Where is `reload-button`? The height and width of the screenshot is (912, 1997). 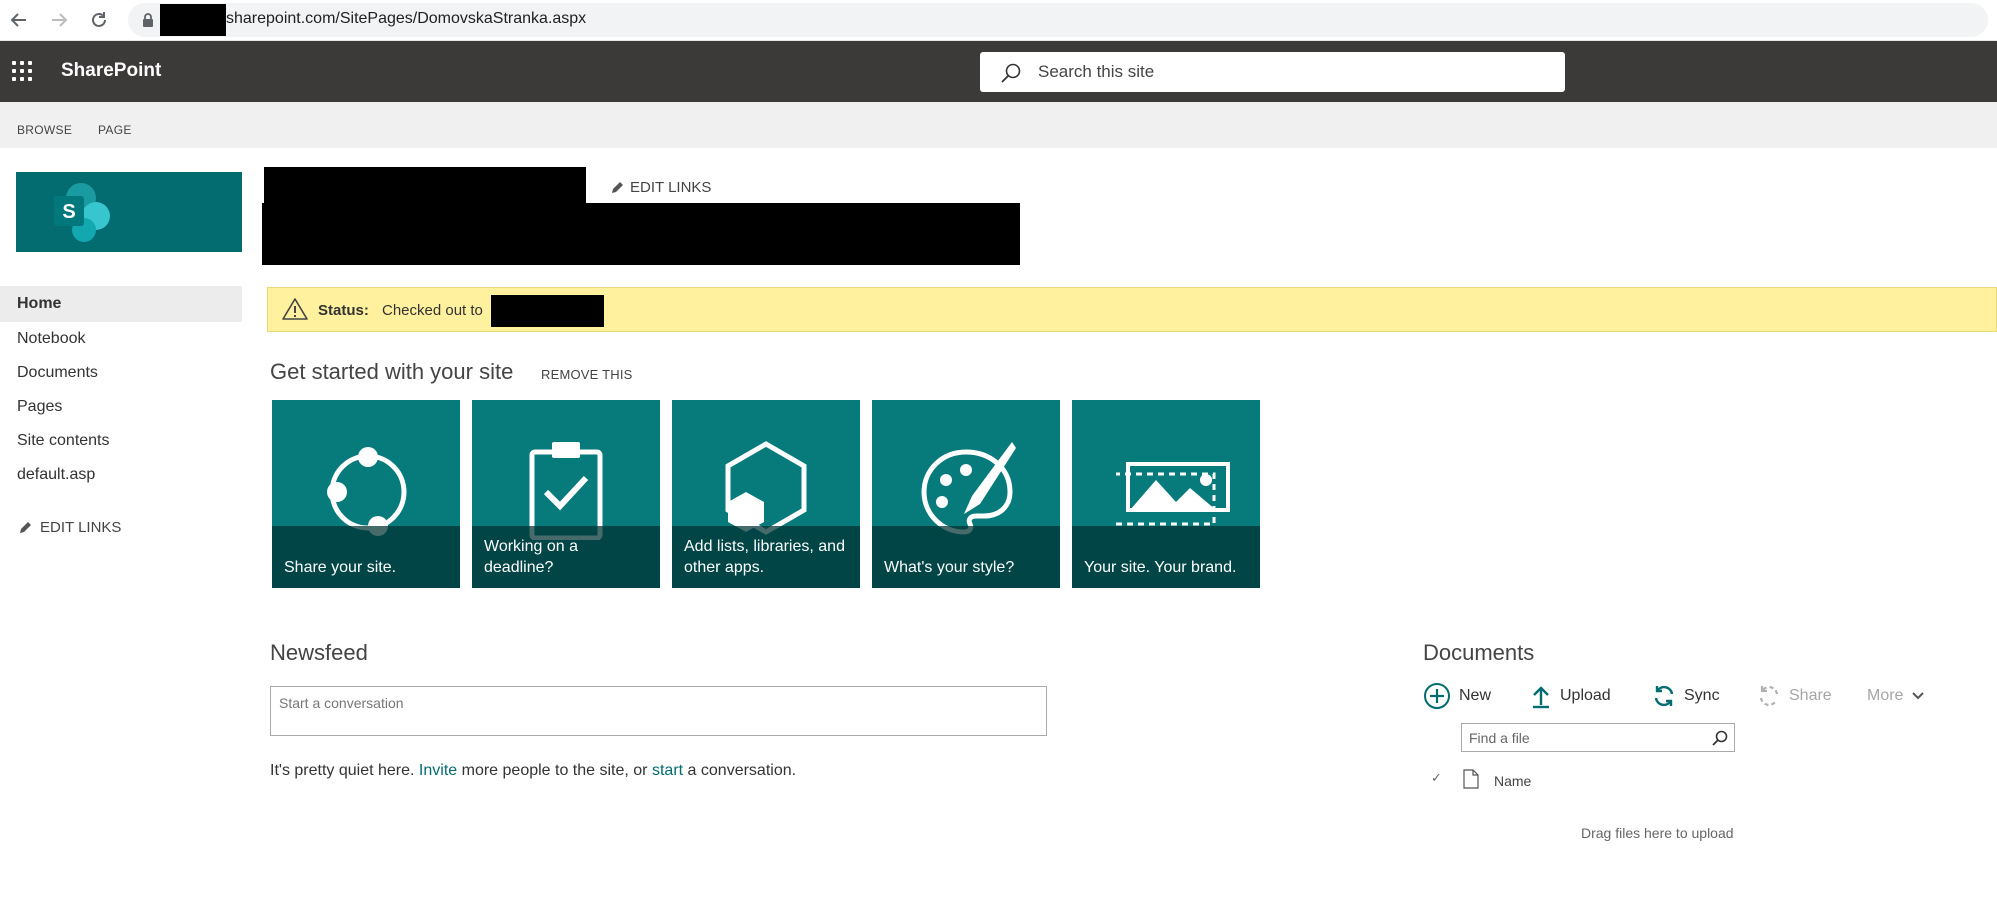 reload-button is located at coordinates (99, 20).